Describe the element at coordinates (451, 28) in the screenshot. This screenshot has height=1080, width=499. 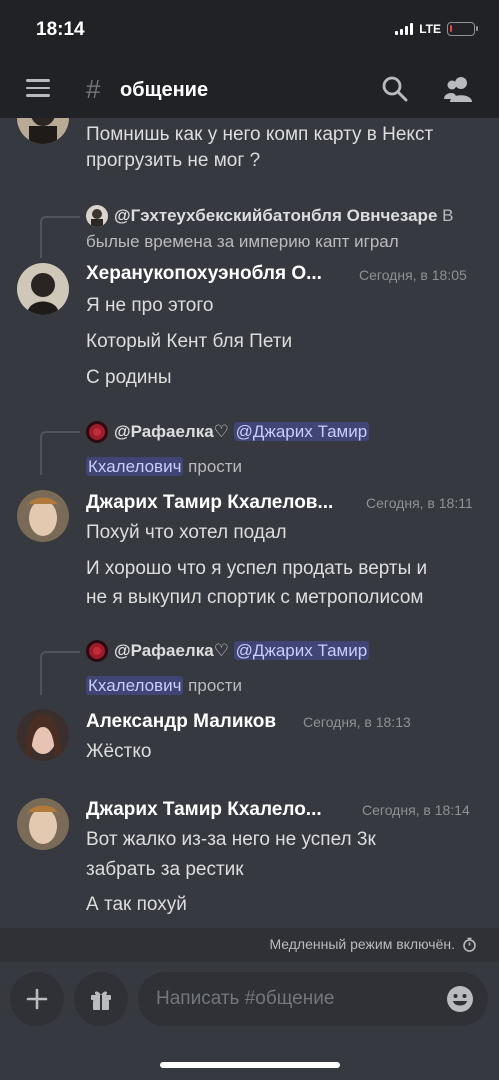
I see `battery-fill` at that location.